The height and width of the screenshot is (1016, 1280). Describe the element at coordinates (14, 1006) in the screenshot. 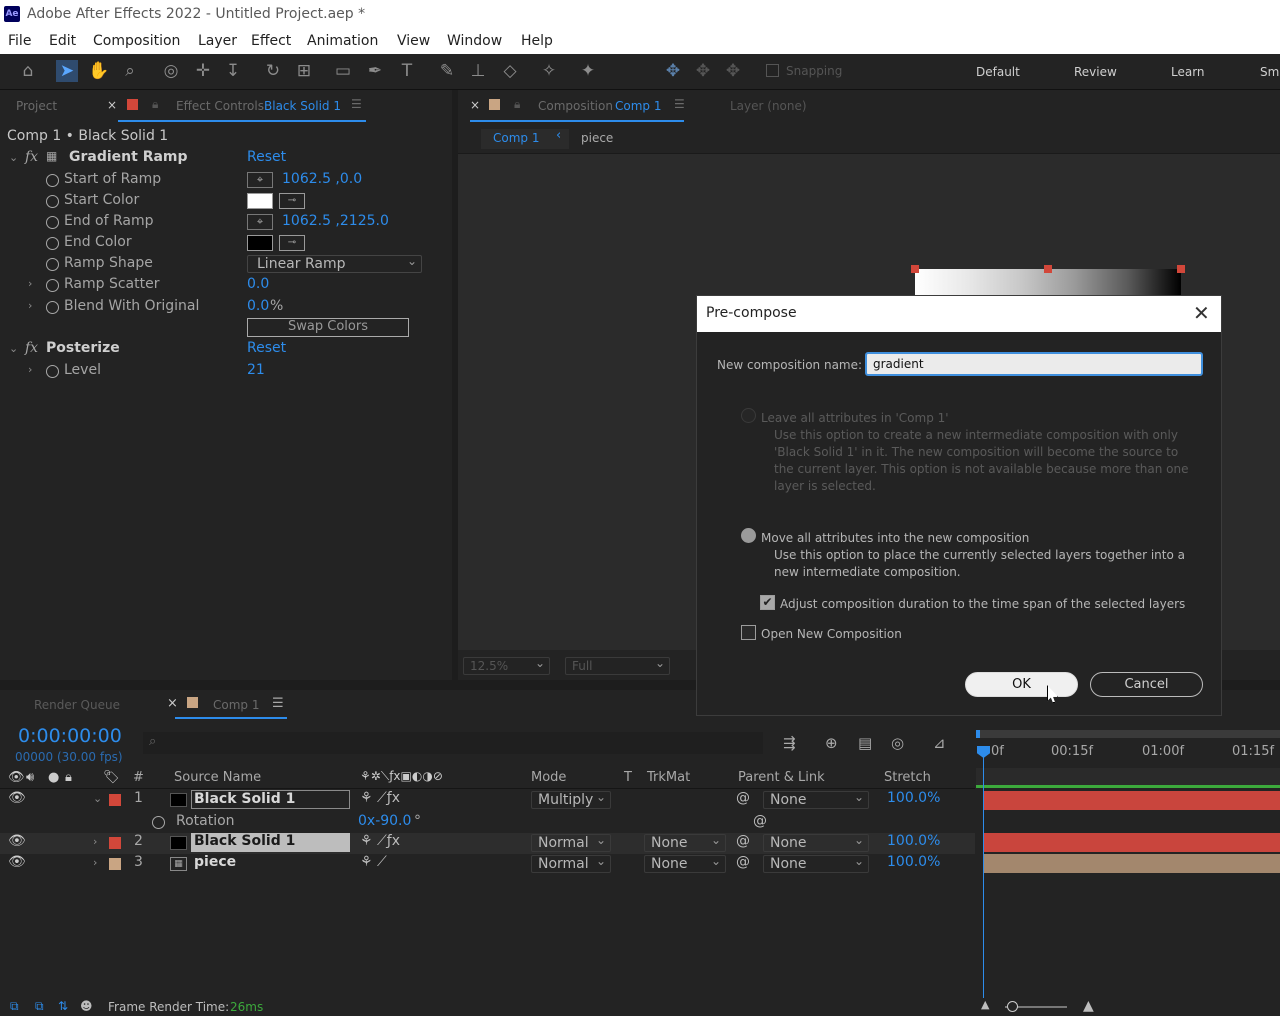

I see `comp-flowchart-icon: ⧉` at that location.